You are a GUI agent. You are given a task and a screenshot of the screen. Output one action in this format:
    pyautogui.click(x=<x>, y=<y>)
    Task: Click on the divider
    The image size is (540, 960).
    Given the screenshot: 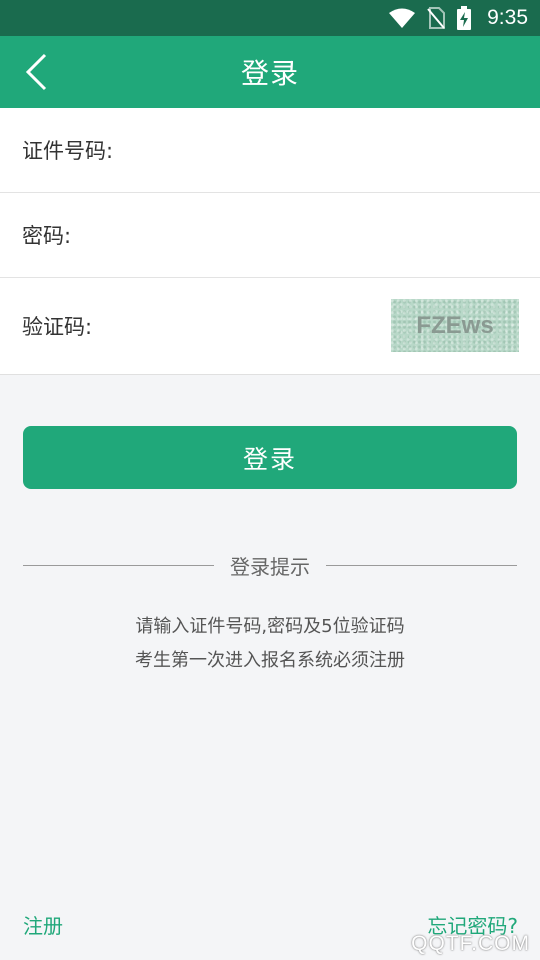 What is the action you would take?
    pyautogui.click(x=270, y=374)
    